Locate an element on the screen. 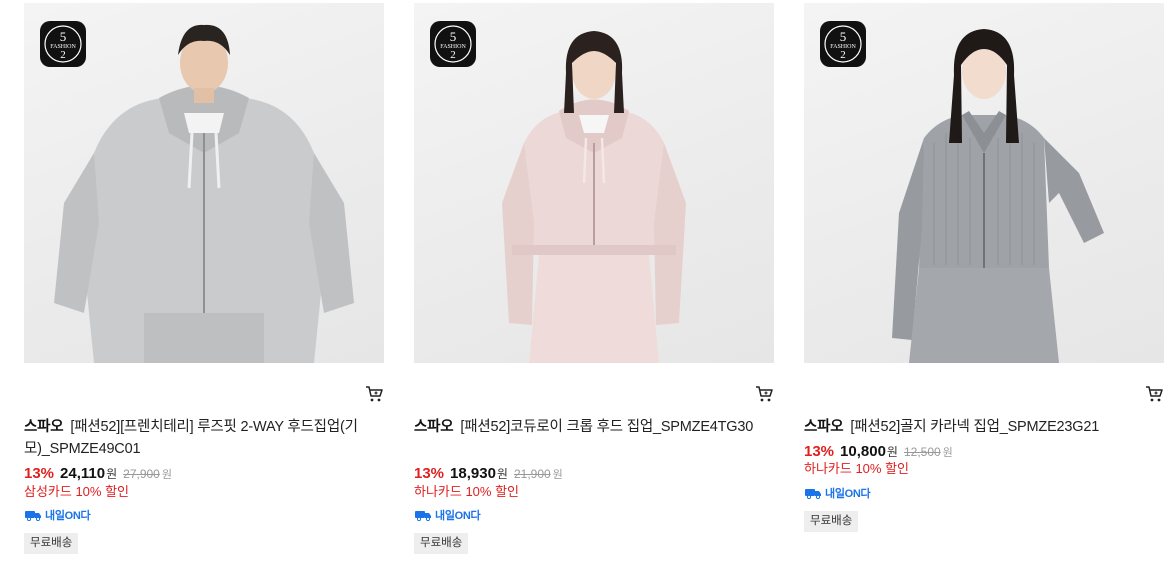  sale-price: 10,800 is located at coordinates (863, 451).